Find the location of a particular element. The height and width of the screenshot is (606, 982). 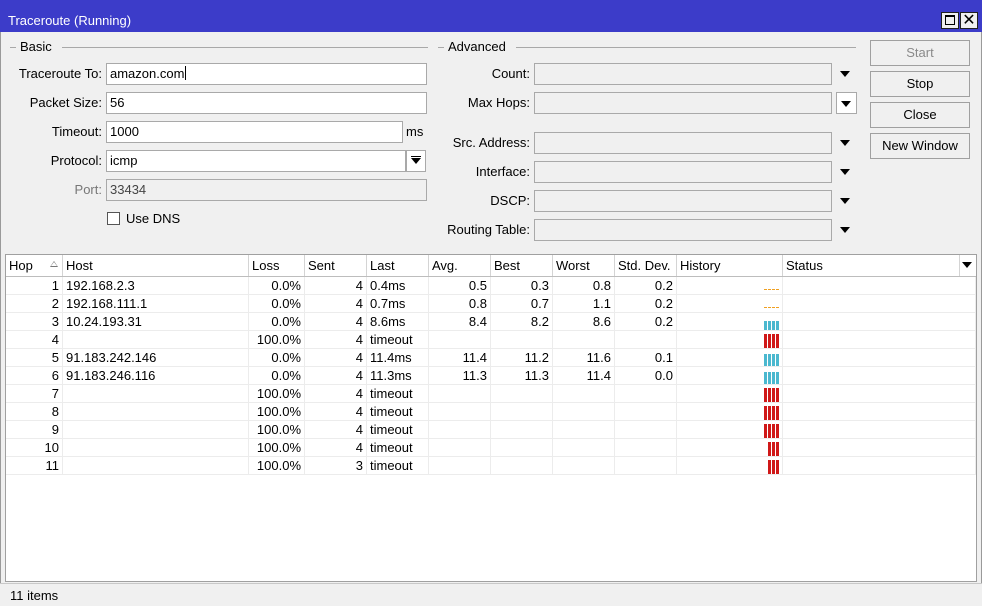

cell-hop: 10 is located at coordinates (34, 448).